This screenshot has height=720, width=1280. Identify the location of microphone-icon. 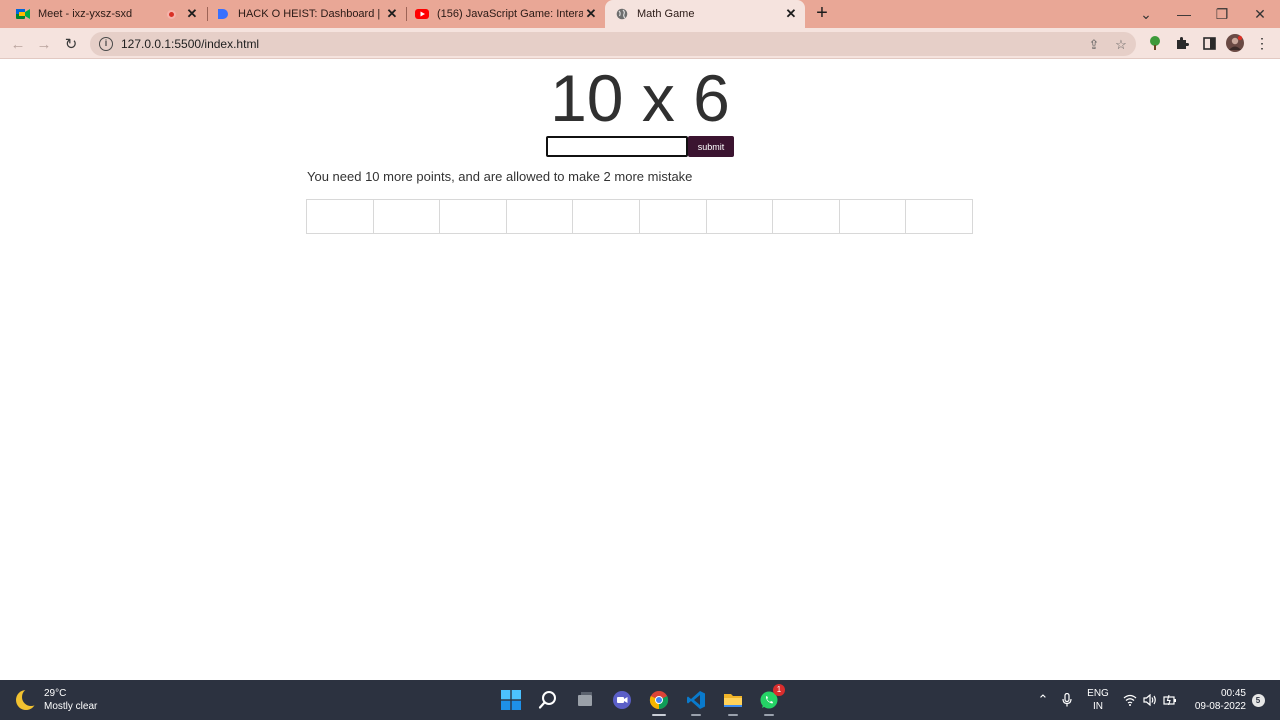
(1067, 700).